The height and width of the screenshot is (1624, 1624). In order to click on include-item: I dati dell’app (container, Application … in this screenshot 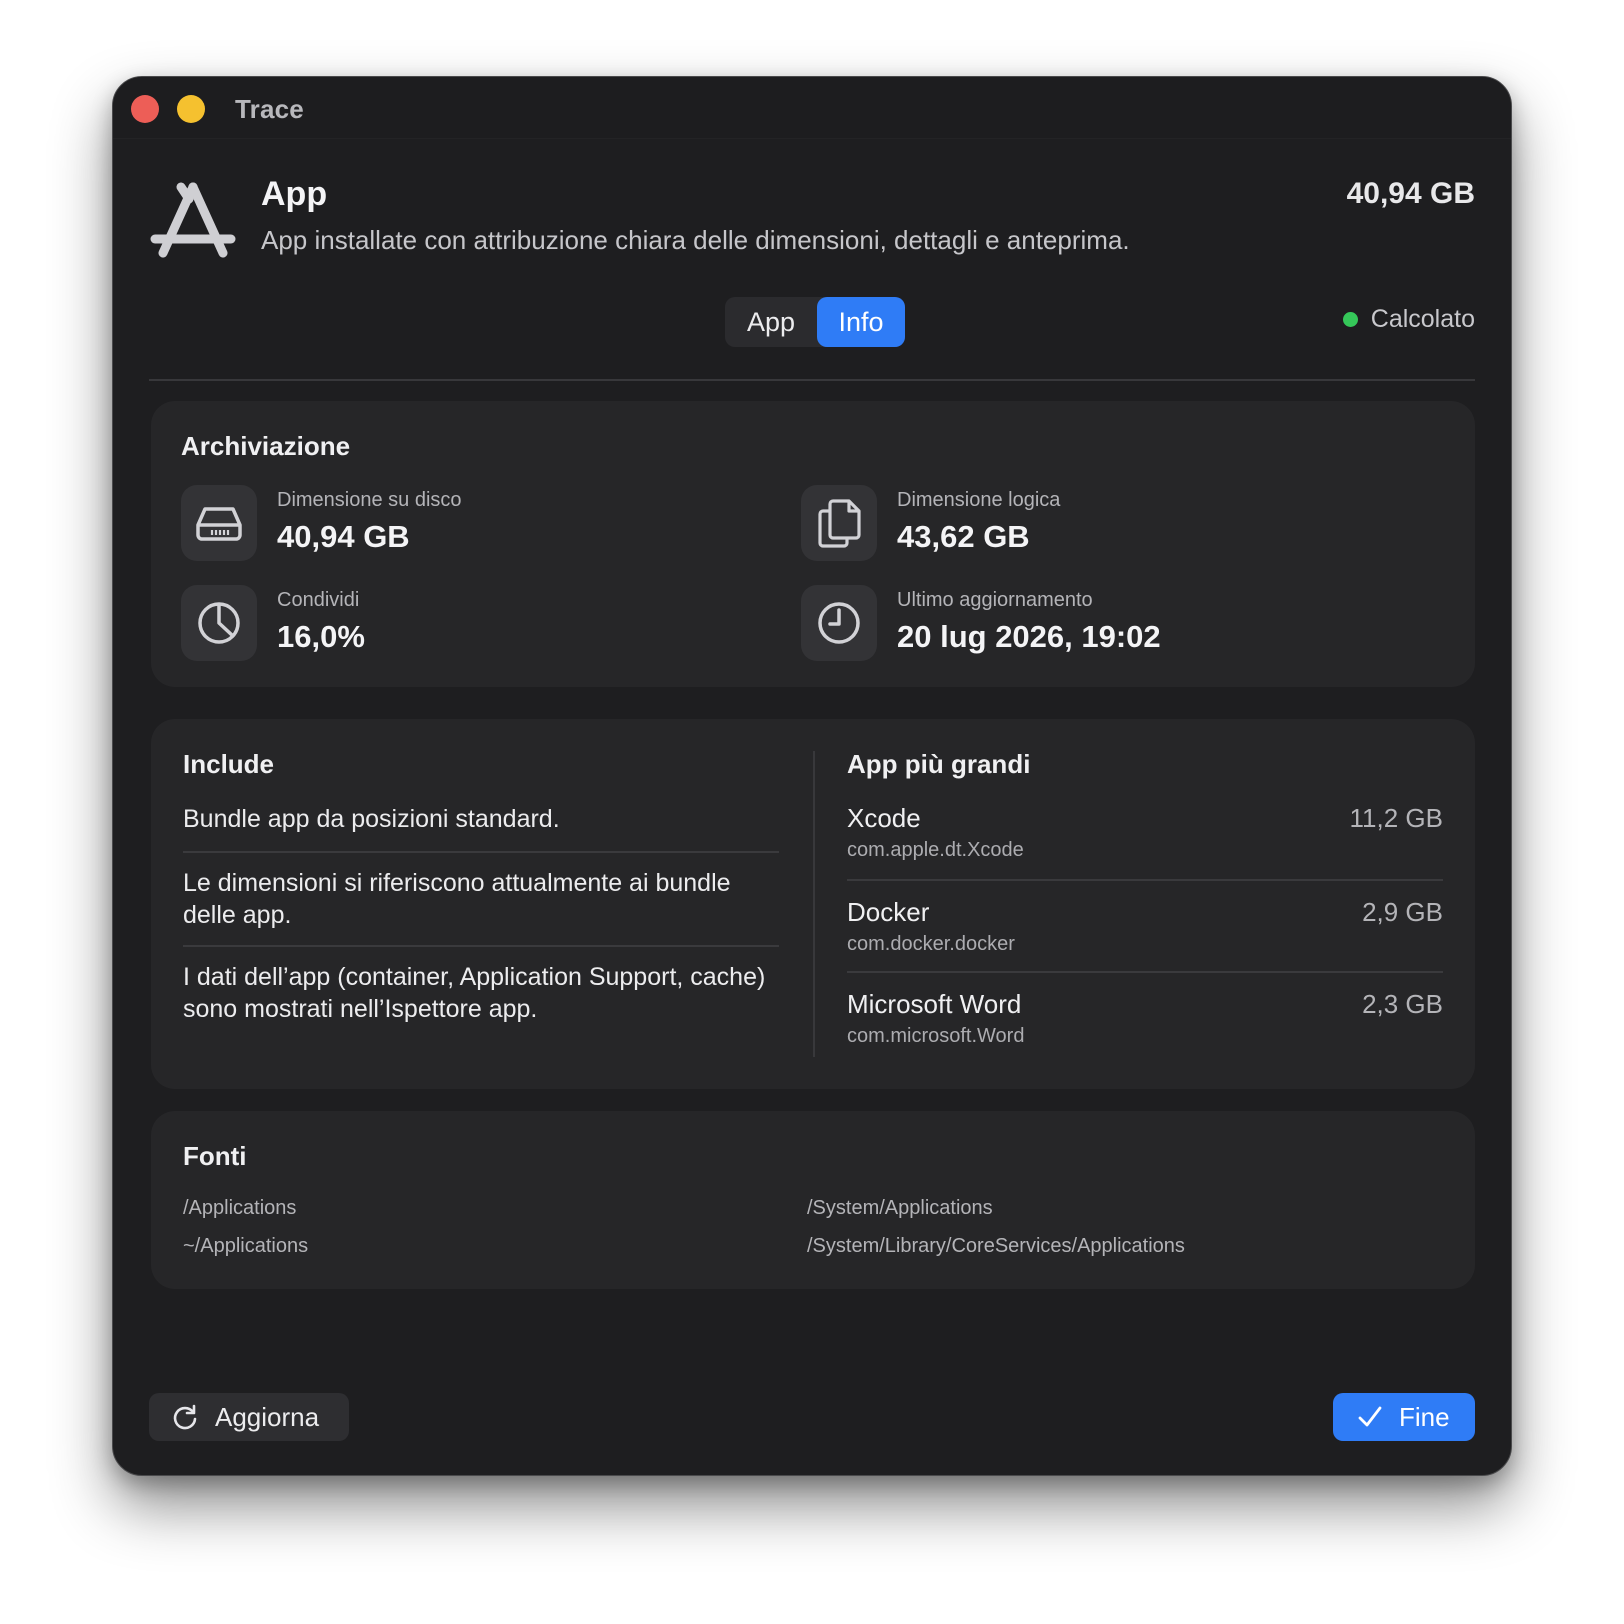, I will do `click(474, 993)`.